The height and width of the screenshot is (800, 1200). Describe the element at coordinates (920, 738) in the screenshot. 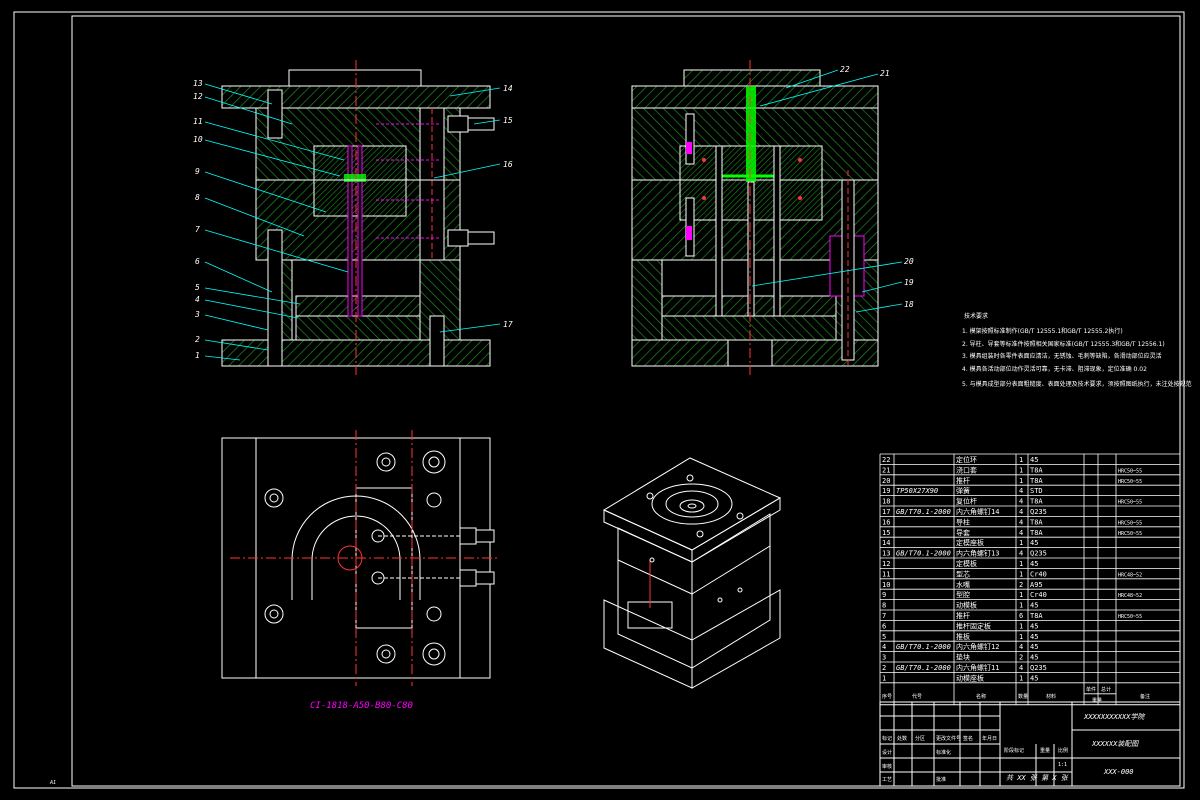

I see `mark-cell-2: 分区` at that location.